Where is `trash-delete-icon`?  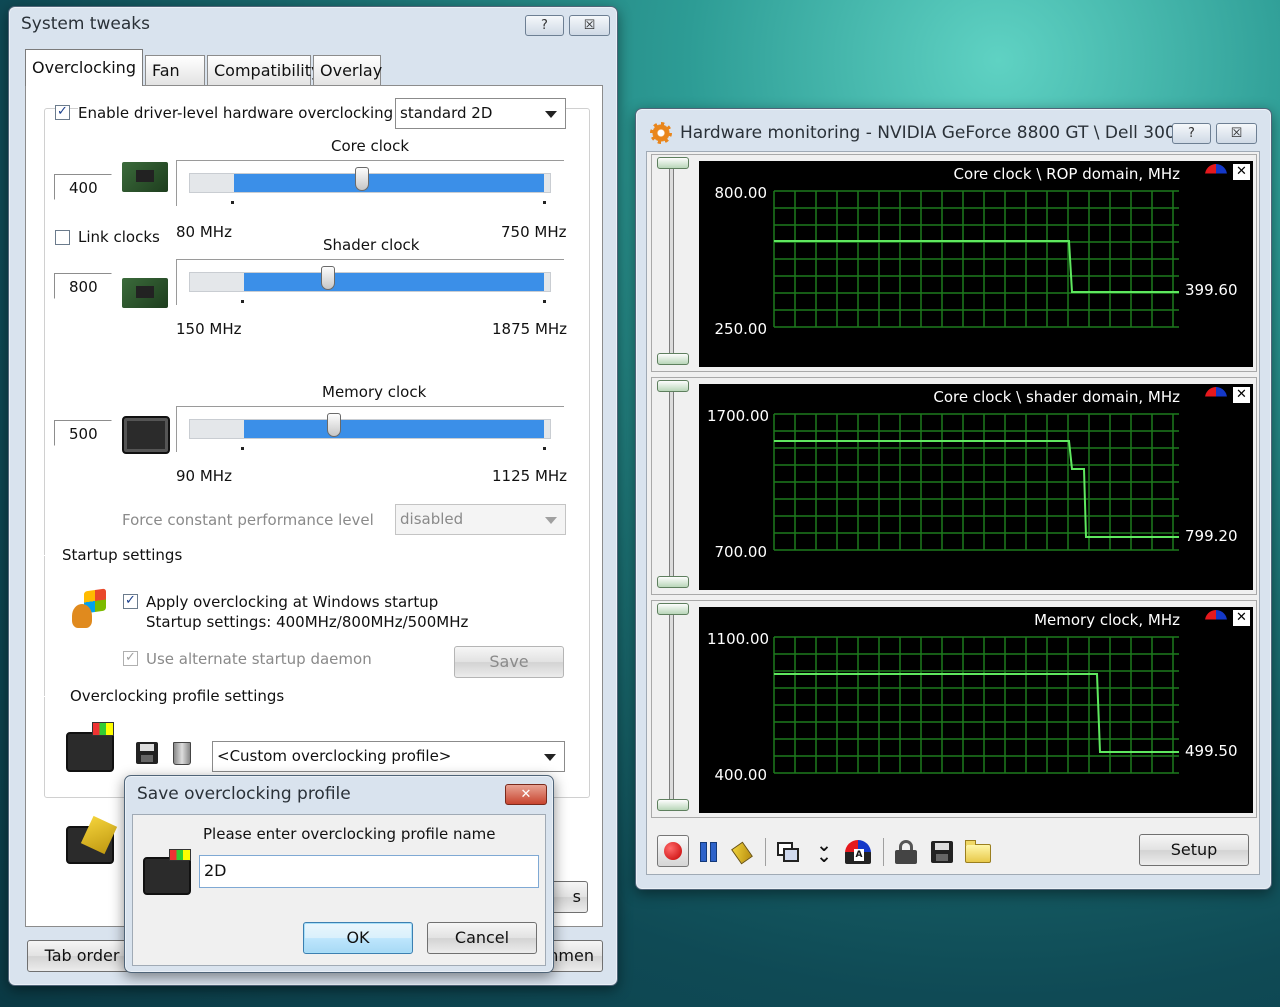
trash-delete-icon is located at coordinates (182, 753).